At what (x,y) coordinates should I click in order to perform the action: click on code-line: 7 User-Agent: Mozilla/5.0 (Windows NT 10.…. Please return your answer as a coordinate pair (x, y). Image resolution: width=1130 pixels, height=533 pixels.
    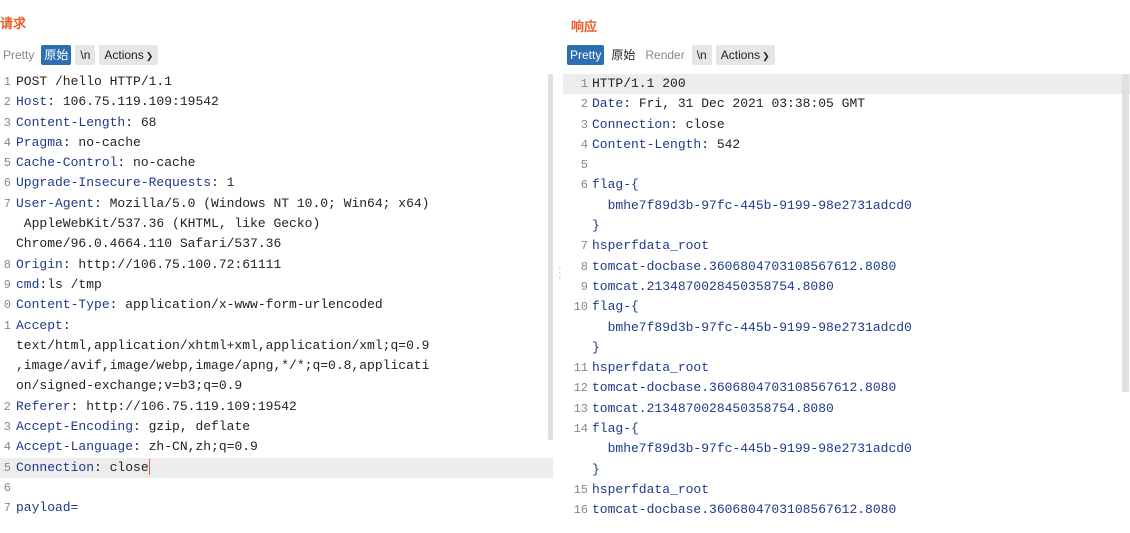
    Looking at the image, I should click on (276, 204).